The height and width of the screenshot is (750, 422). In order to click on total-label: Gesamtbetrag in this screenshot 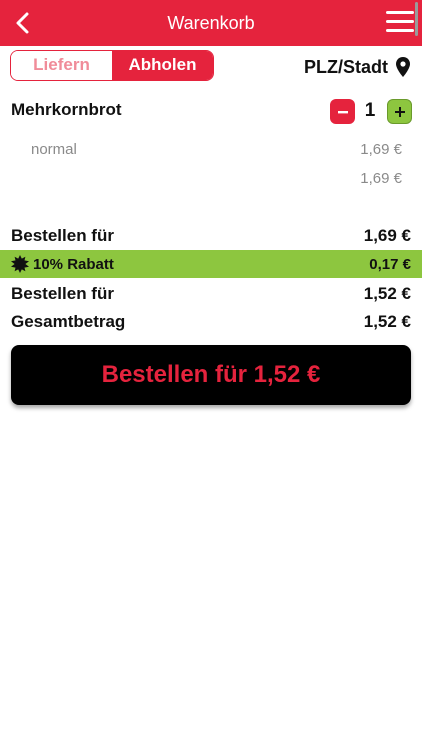, I will do `click(68, 321)`.